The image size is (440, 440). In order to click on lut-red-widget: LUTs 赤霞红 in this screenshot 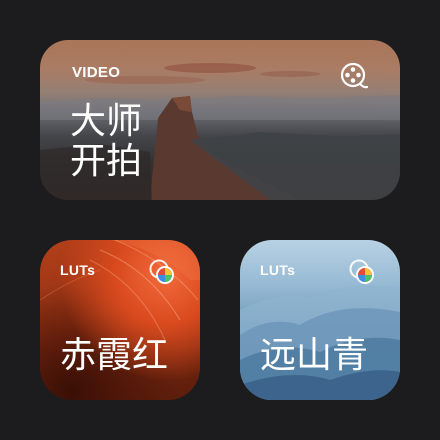, I will do `click(120, 320)`.